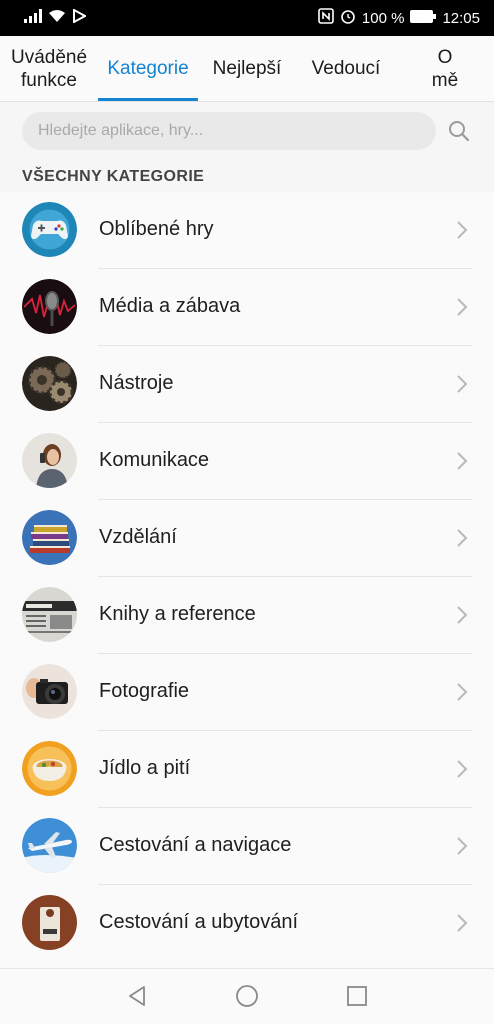 The width and height of the screenshot is (494, 1024). Describe the element at coordinates (247, 384) in the screenshot. I see `category-row-tools: Nástroje` at that location.